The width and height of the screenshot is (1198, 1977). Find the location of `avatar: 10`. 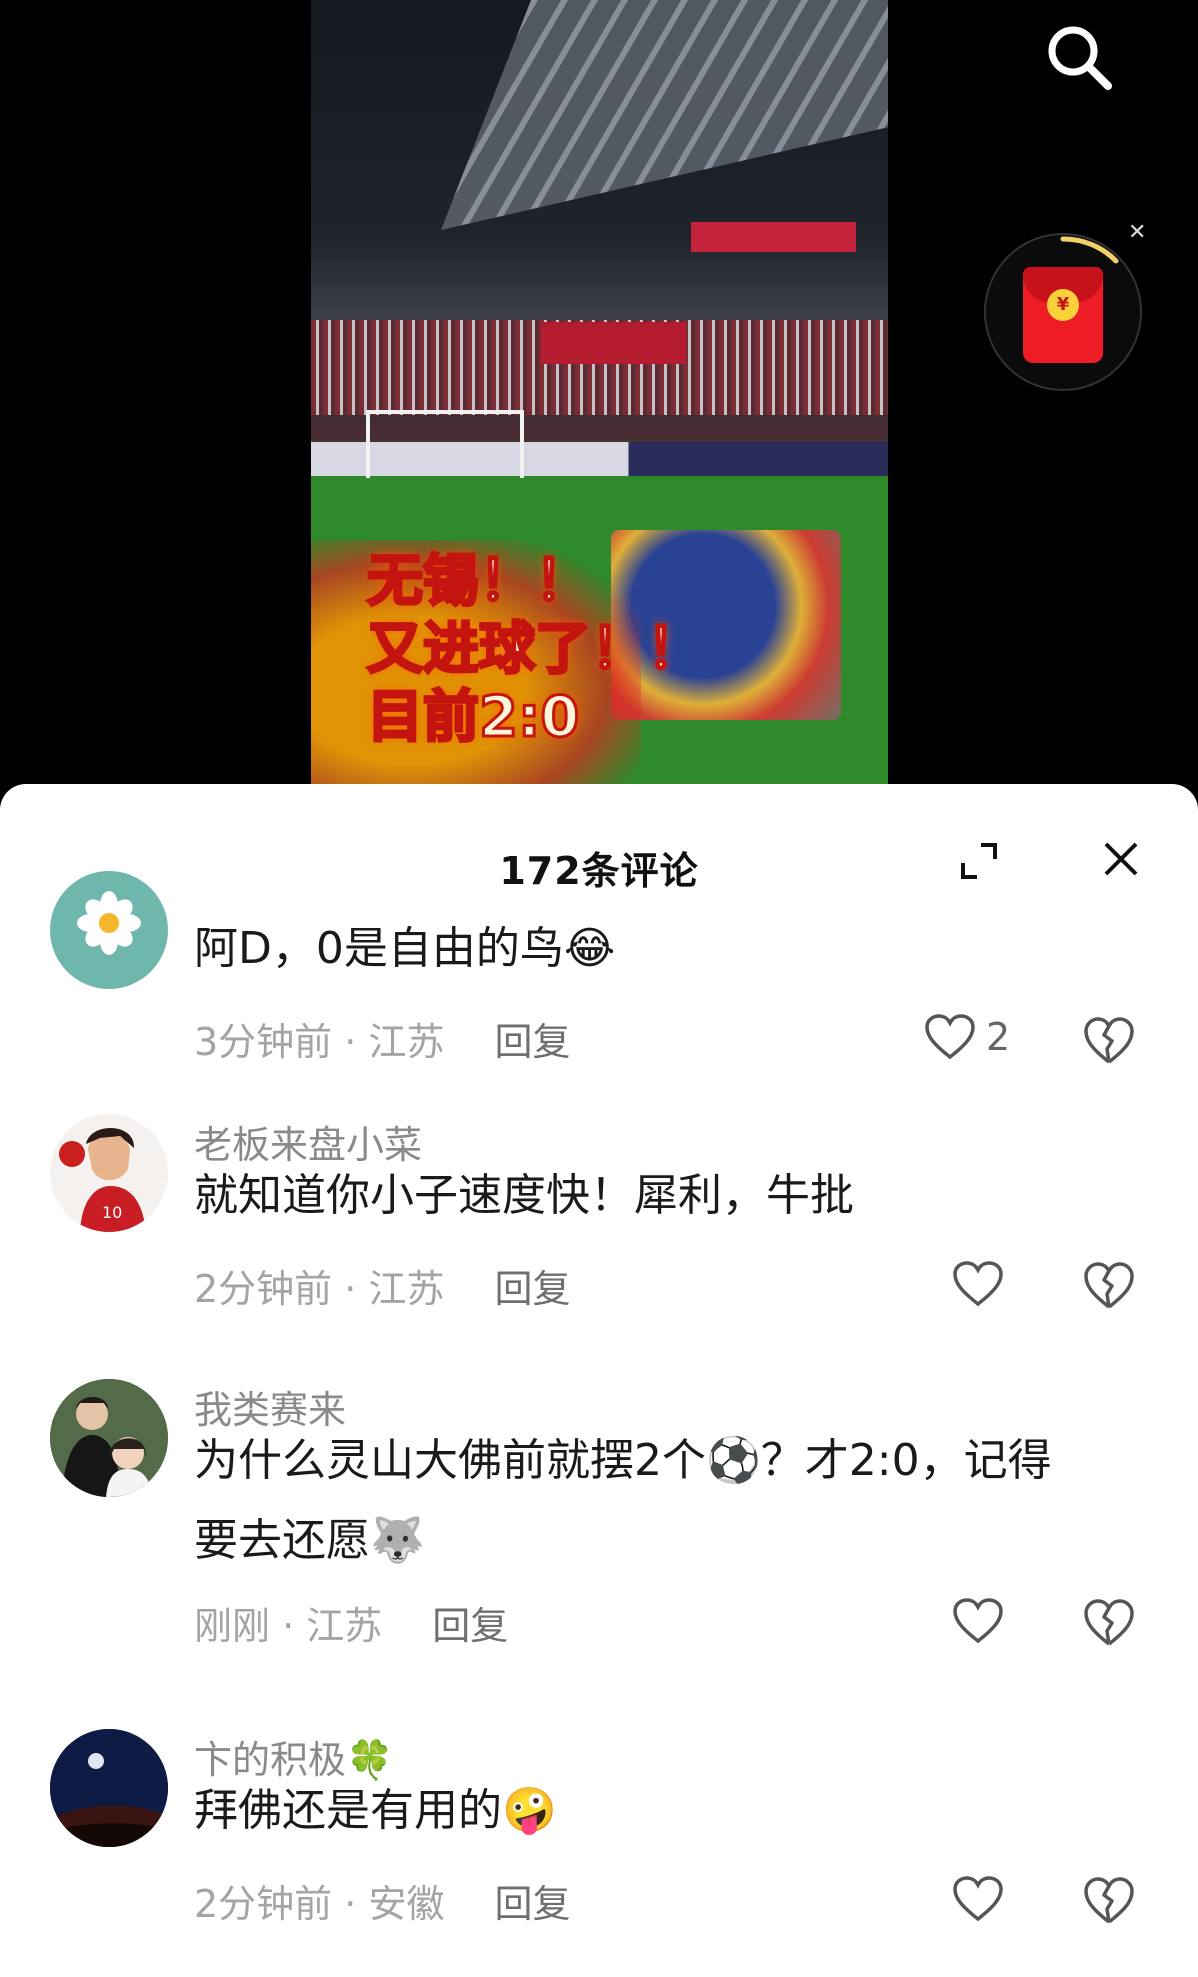

avatar: 10 is located at coordinates (109, 1173).